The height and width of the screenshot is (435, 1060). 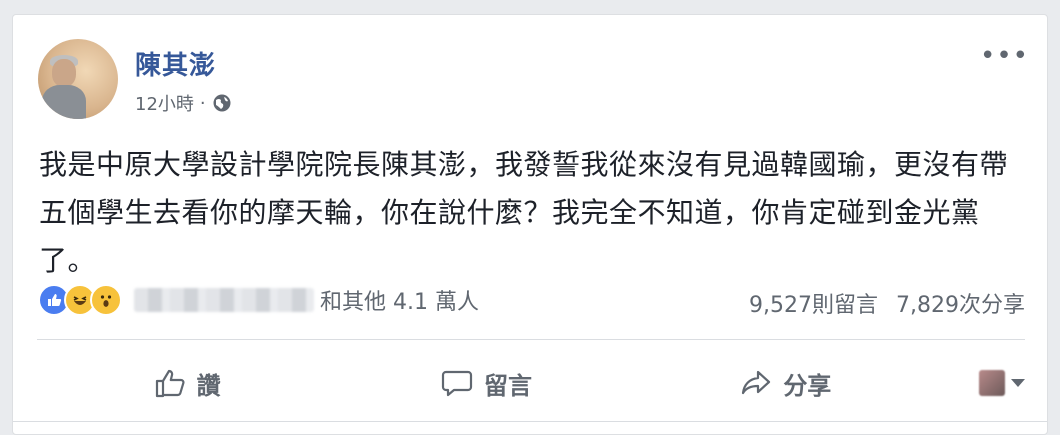 I want to click on thumbs-up-icon, so click(x=170, y=383).